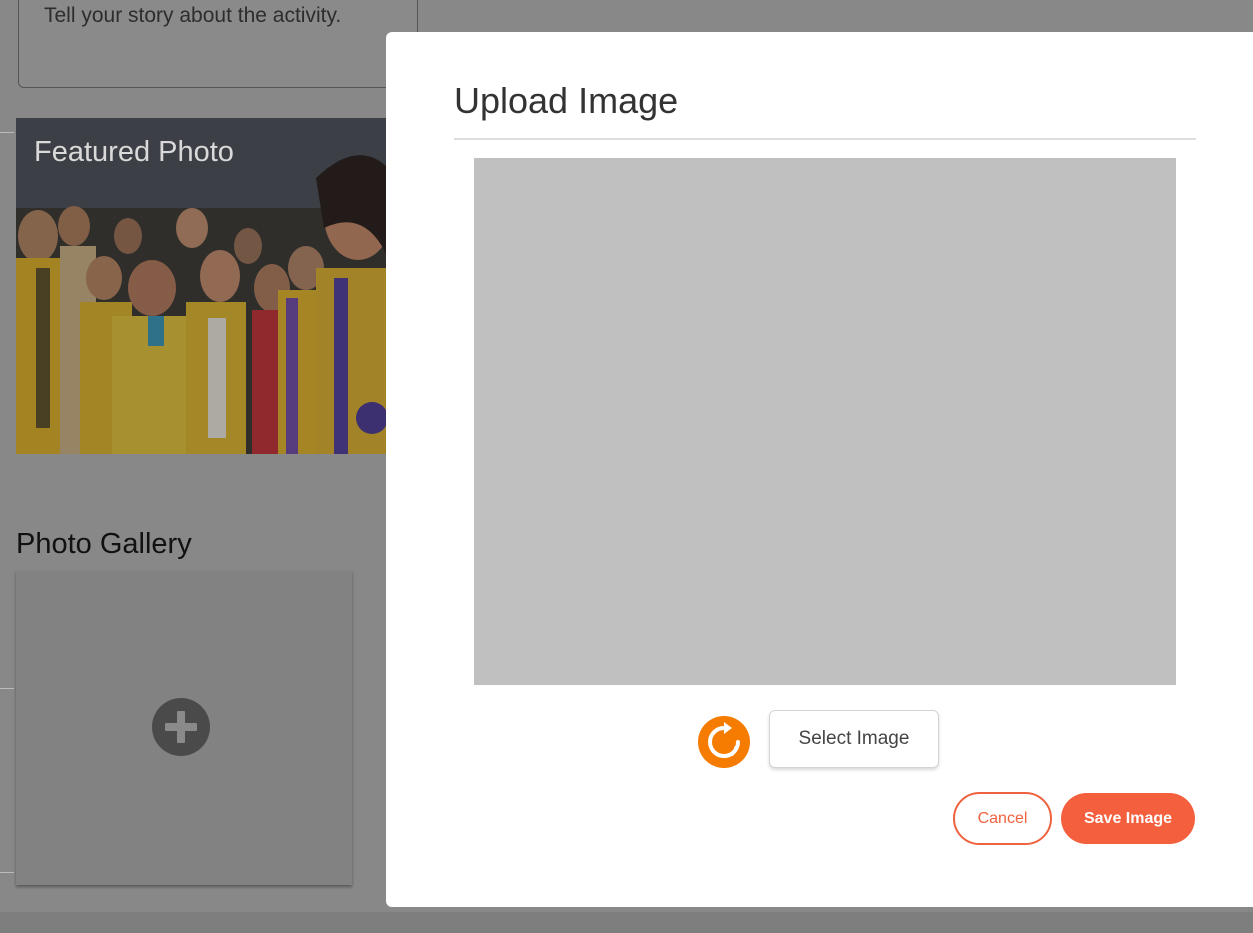 This screenshot has height=933, width=1253. Describe the element at coordinates (566, 100) in the screenshot. I see `modal-title: Upload Image` at that location.